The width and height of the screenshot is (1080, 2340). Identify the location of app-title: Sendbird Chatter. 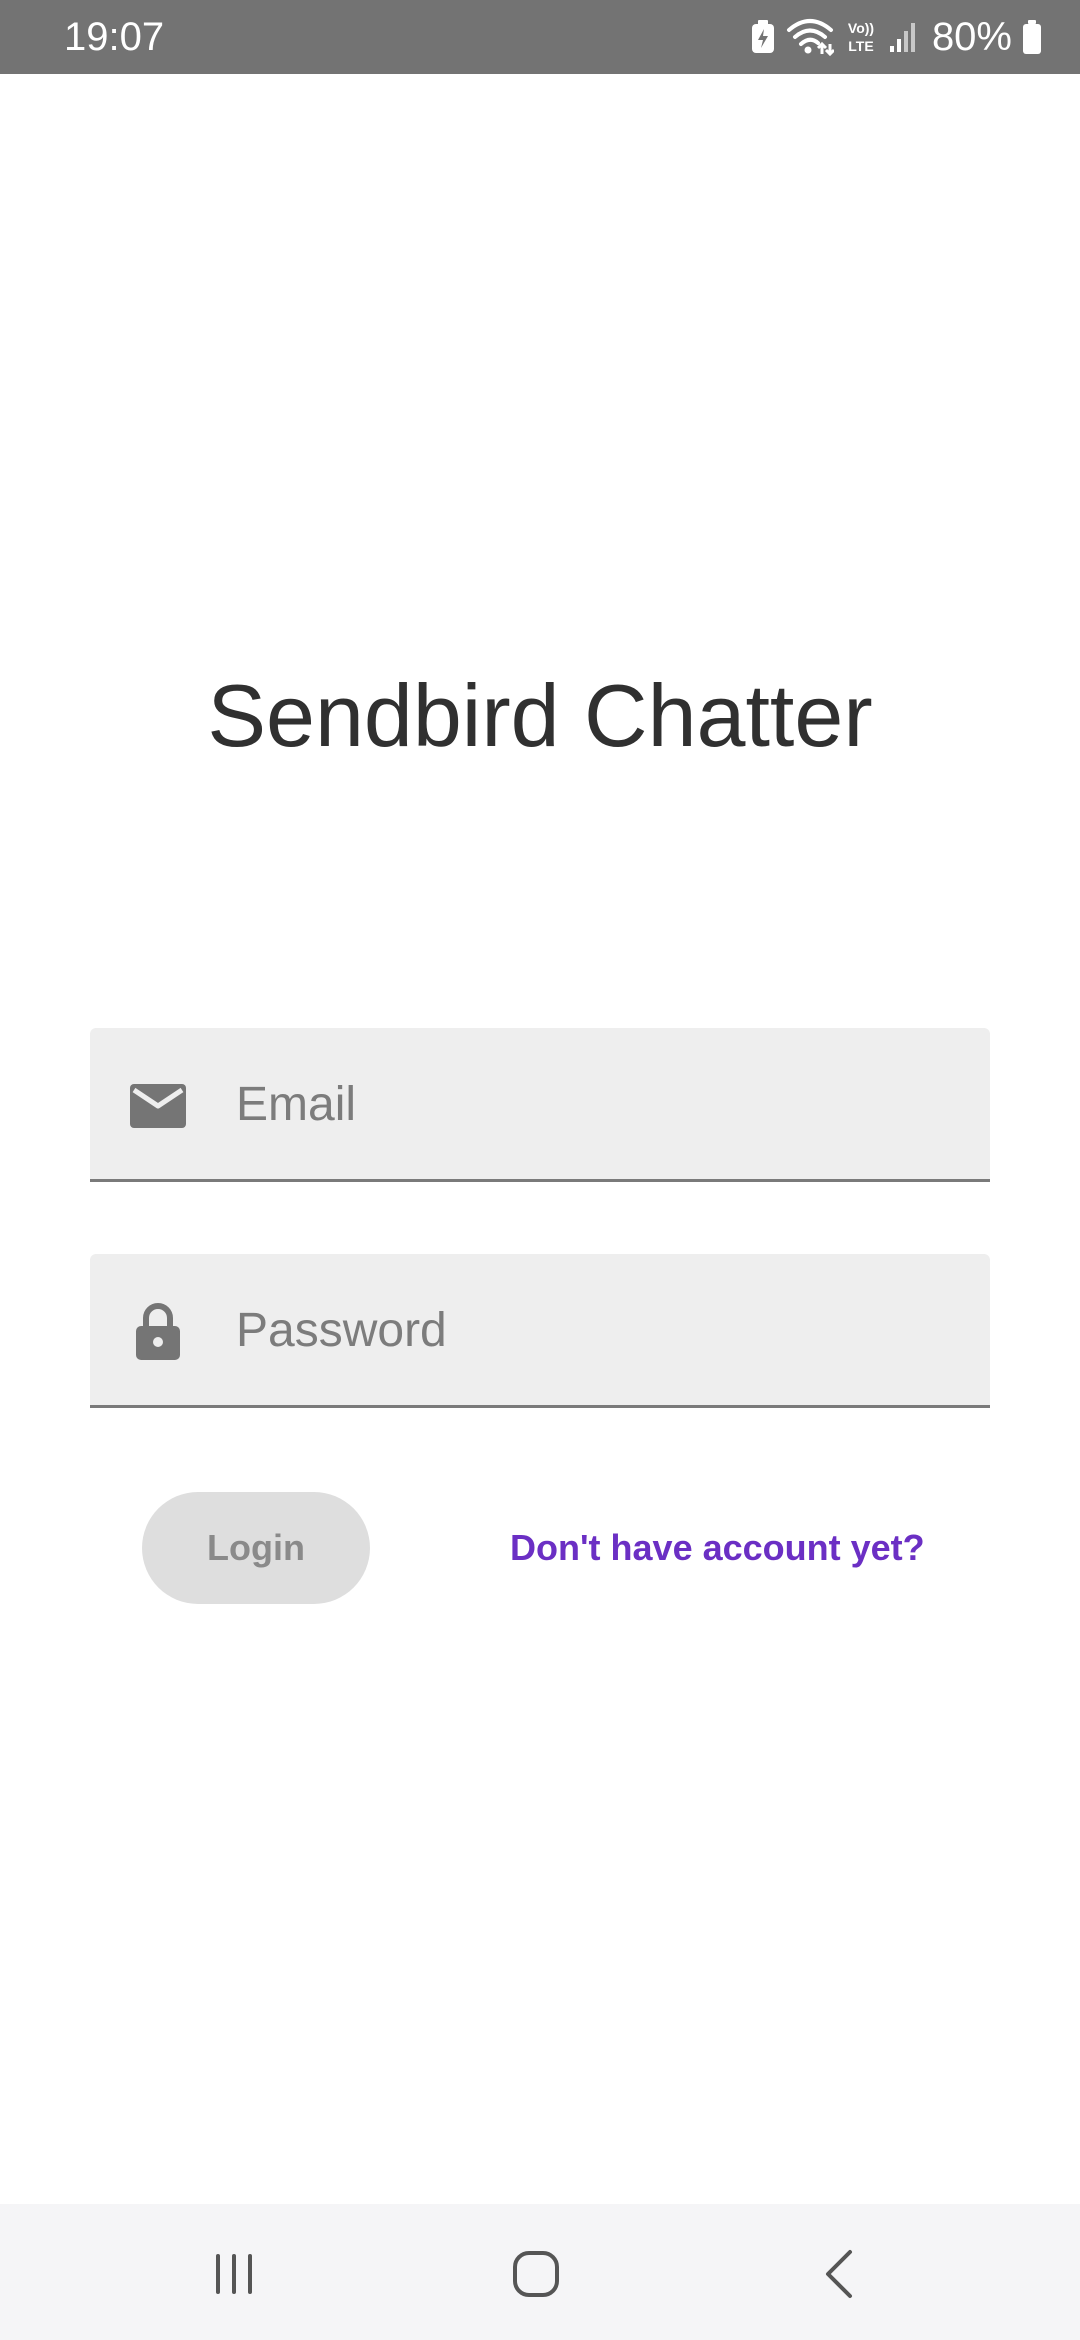
(540, 715).